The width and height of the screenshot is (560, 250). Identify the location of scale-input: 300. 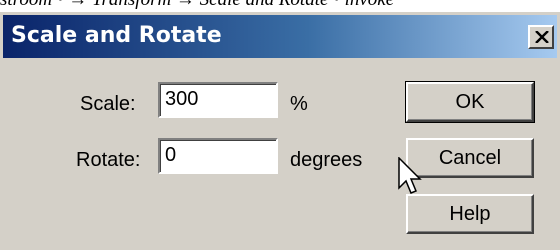
(218, 100).